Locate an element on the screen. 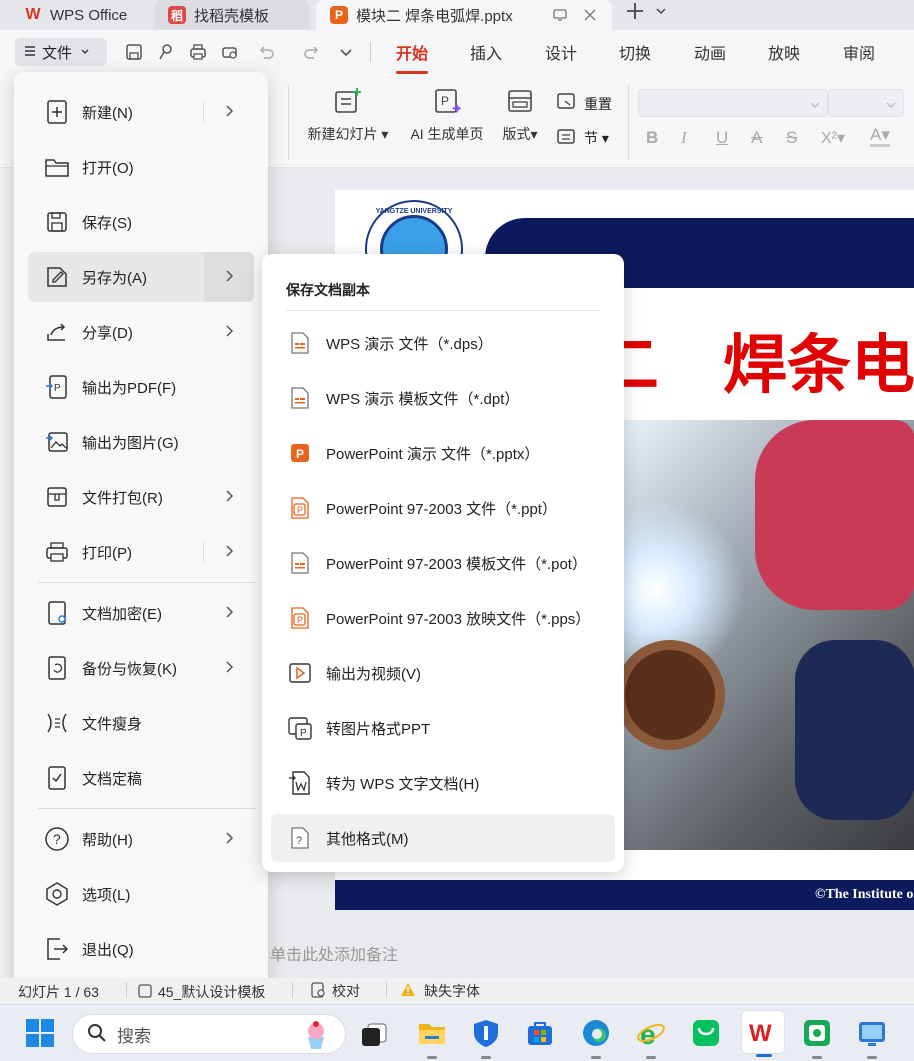 Image resolution: width=914 pixels, height=1061 pixels. menu-item-help: ? 帮助(H) is located at coordinates (141, 839).